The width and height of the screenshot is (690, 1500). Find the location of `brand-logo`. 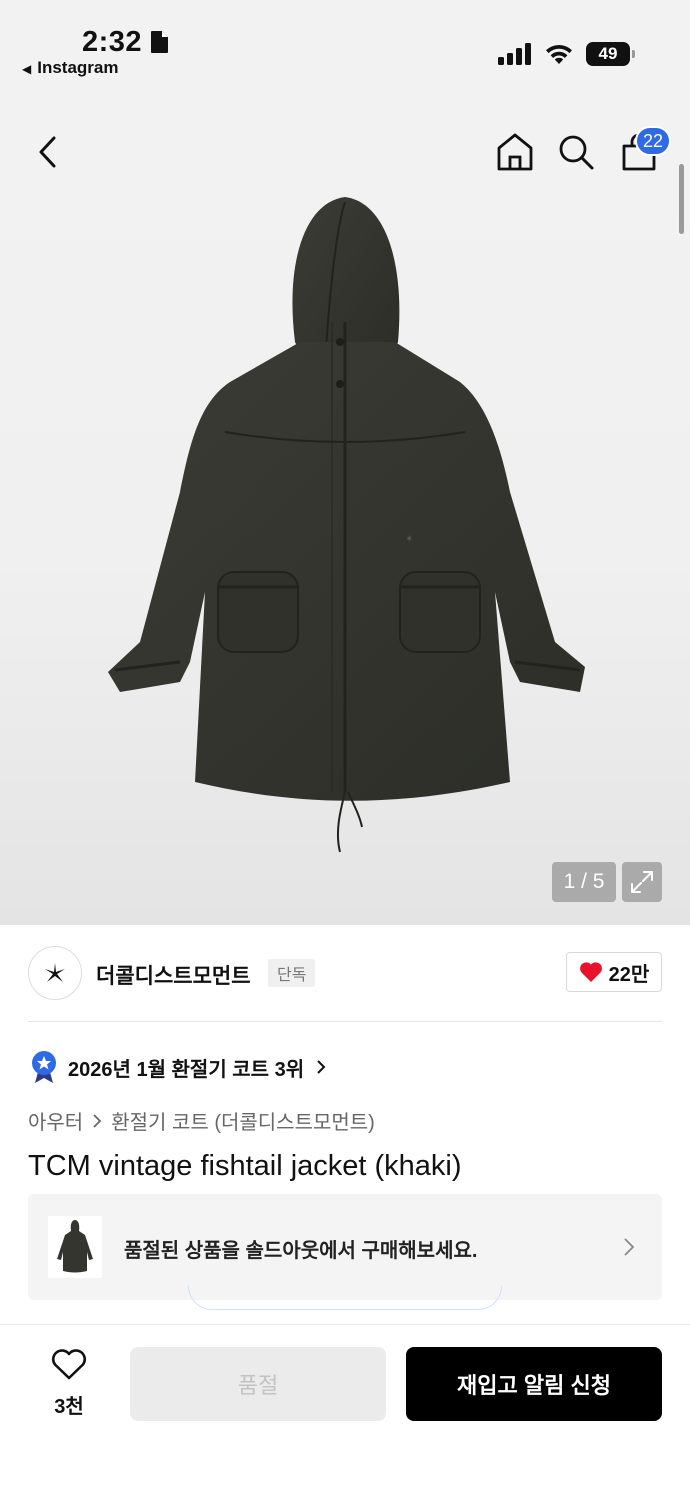

brand-logo is located at coordinates (55, 973).